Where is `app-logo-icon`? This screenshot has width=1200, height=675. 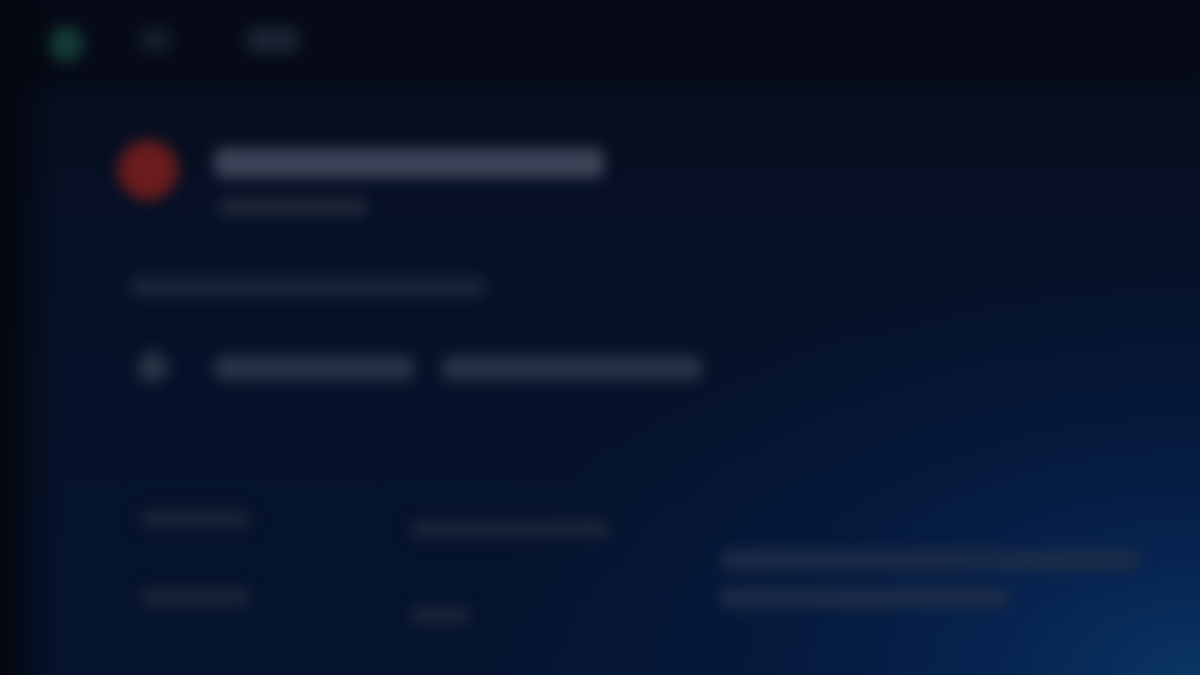 app-logo-icon is located at coordinates (66, 44).